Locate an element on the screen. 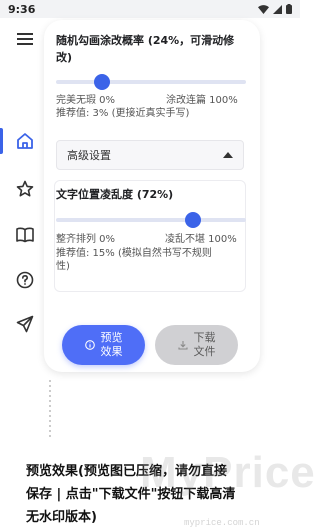 The width and height of the screenshot is (320, 532). nav-item-help is located at coordinates (25, 280).